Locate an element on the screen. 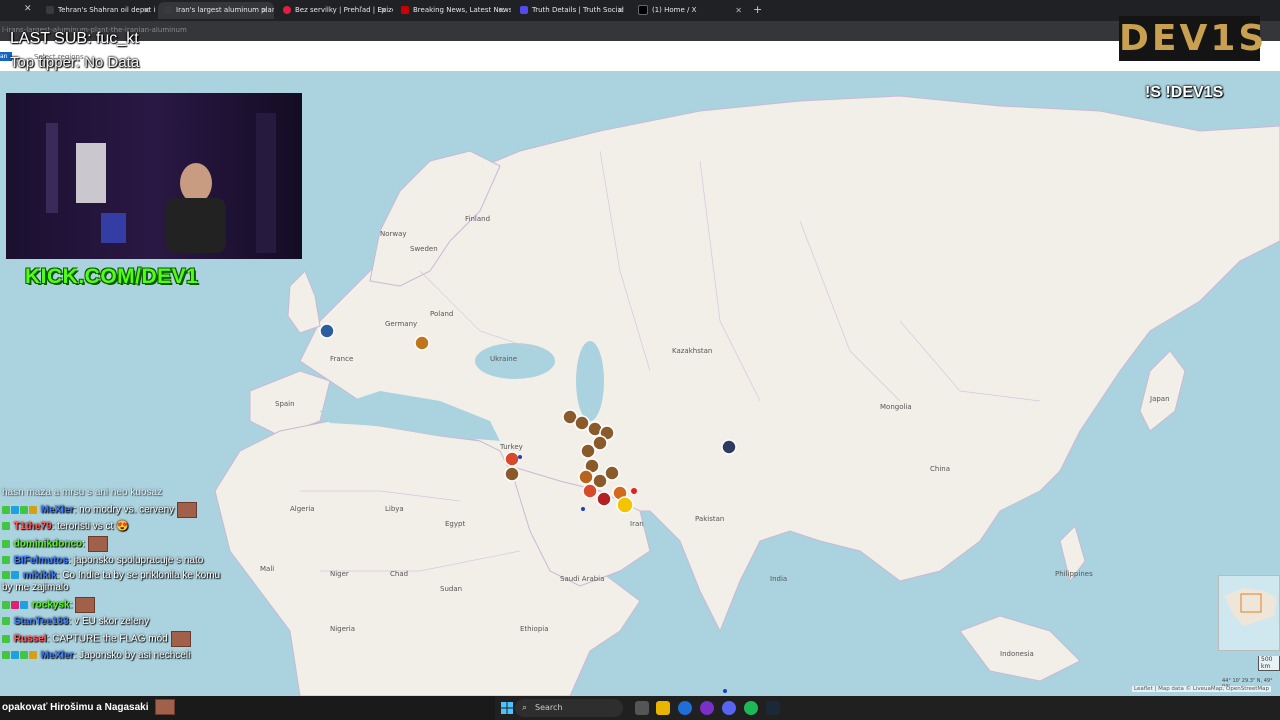 This screenshot has height=720, width=1280. last-sub-text: LAST SUB: fuc_kt is located at coordinates (74, 38).